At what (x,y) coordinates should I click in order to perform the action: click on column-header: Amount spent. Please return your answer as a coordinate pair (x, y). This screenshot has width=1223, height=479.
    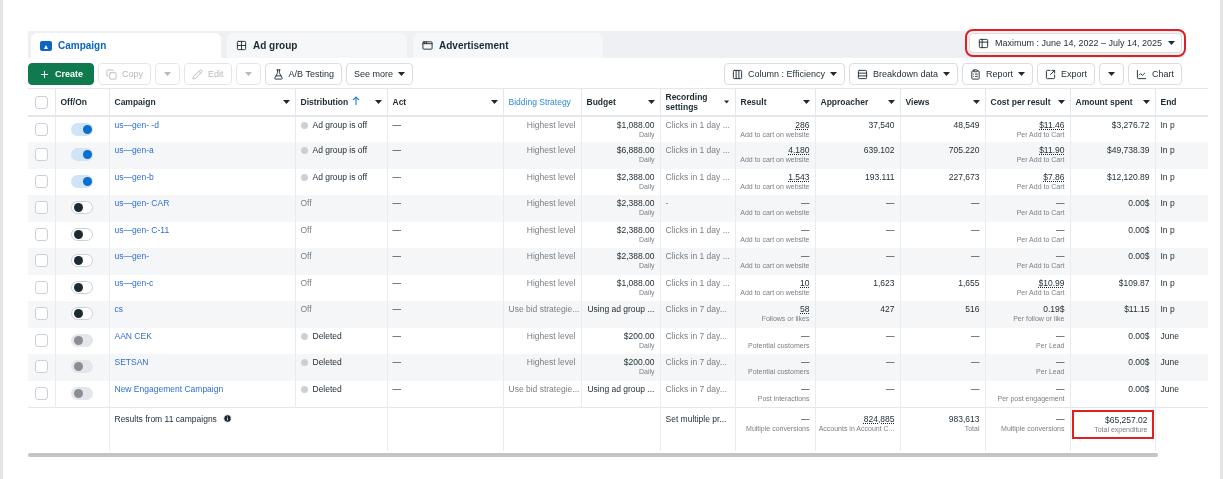
    Looking at the image, I should click on (1112, 102).